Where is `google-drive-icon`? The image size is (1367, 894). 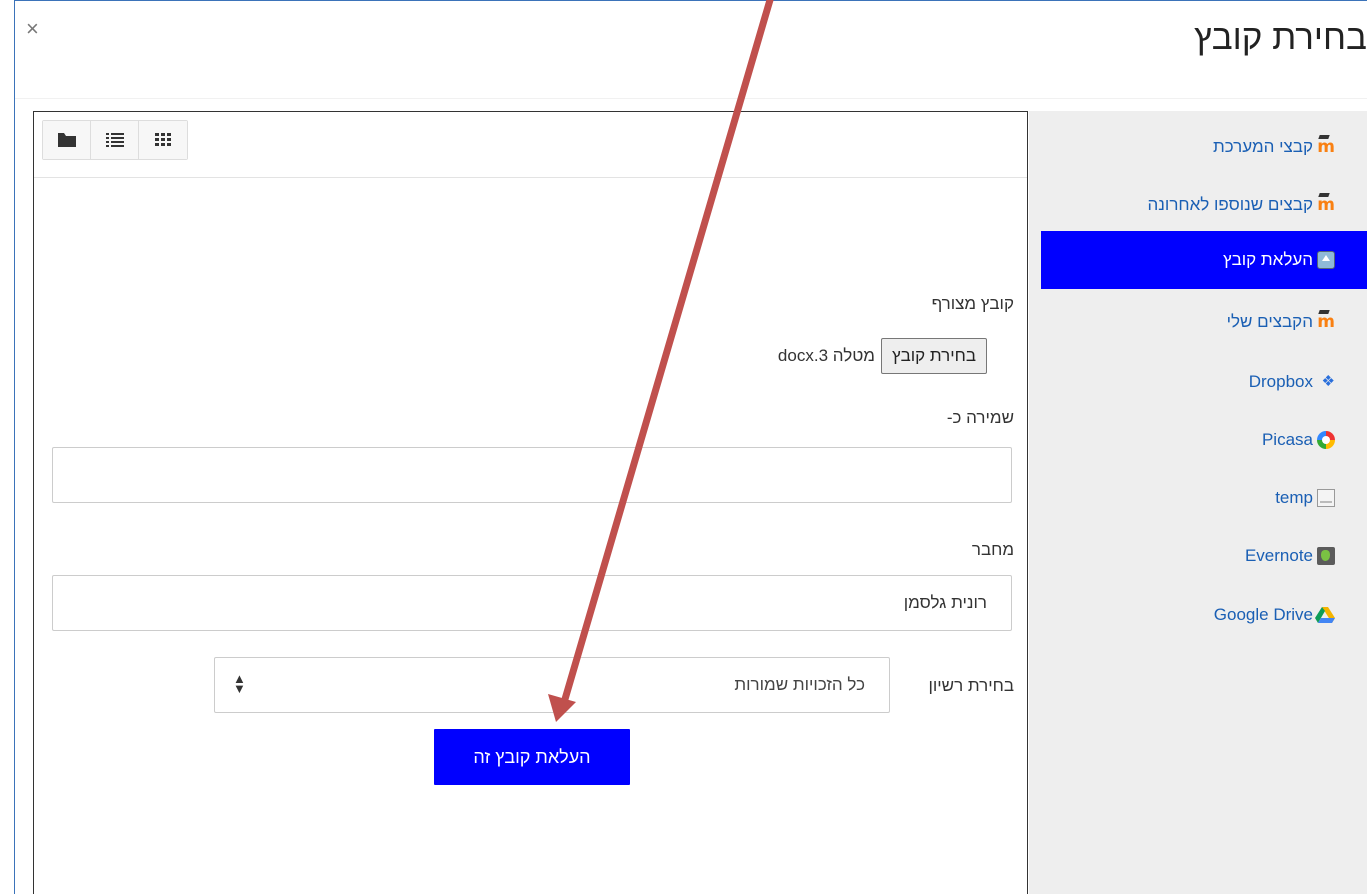
google-drive-icon is located at coordinates (1325, 615).